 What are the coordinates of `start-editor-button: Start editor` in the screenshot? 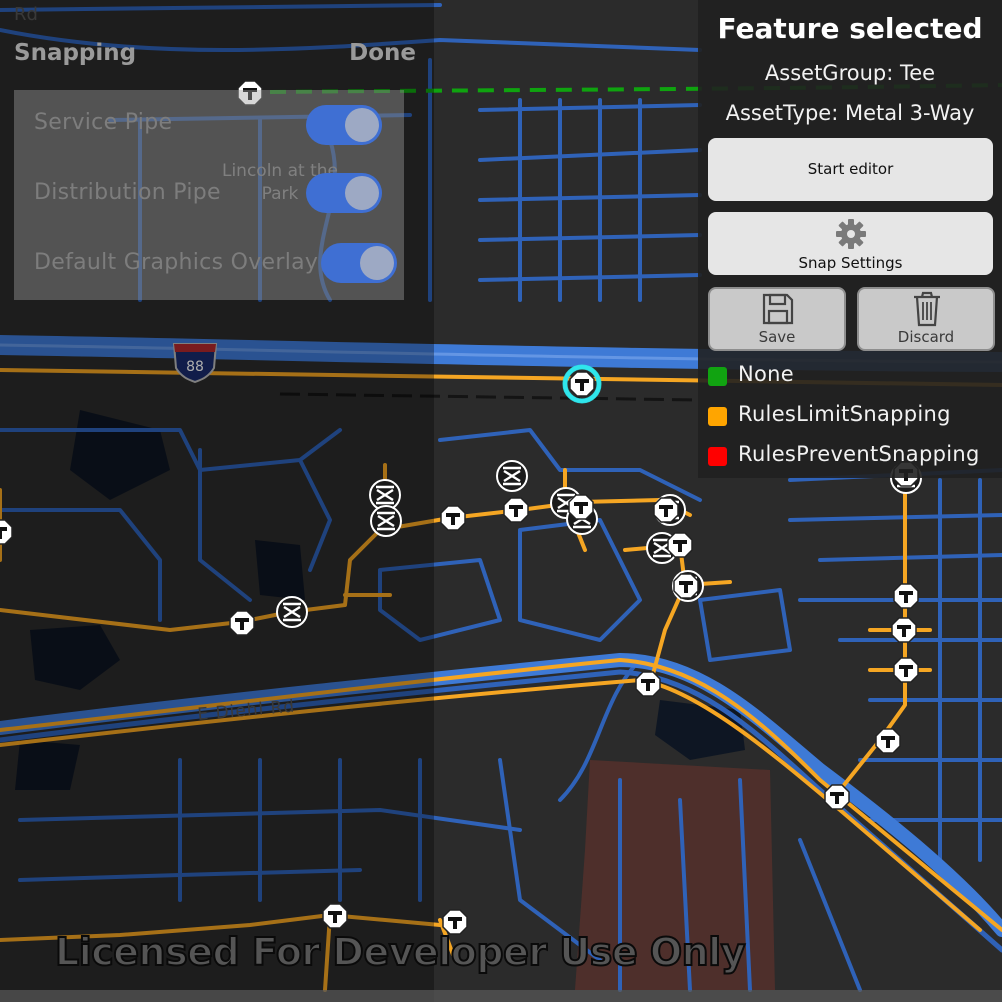 It's located at (850, 169).